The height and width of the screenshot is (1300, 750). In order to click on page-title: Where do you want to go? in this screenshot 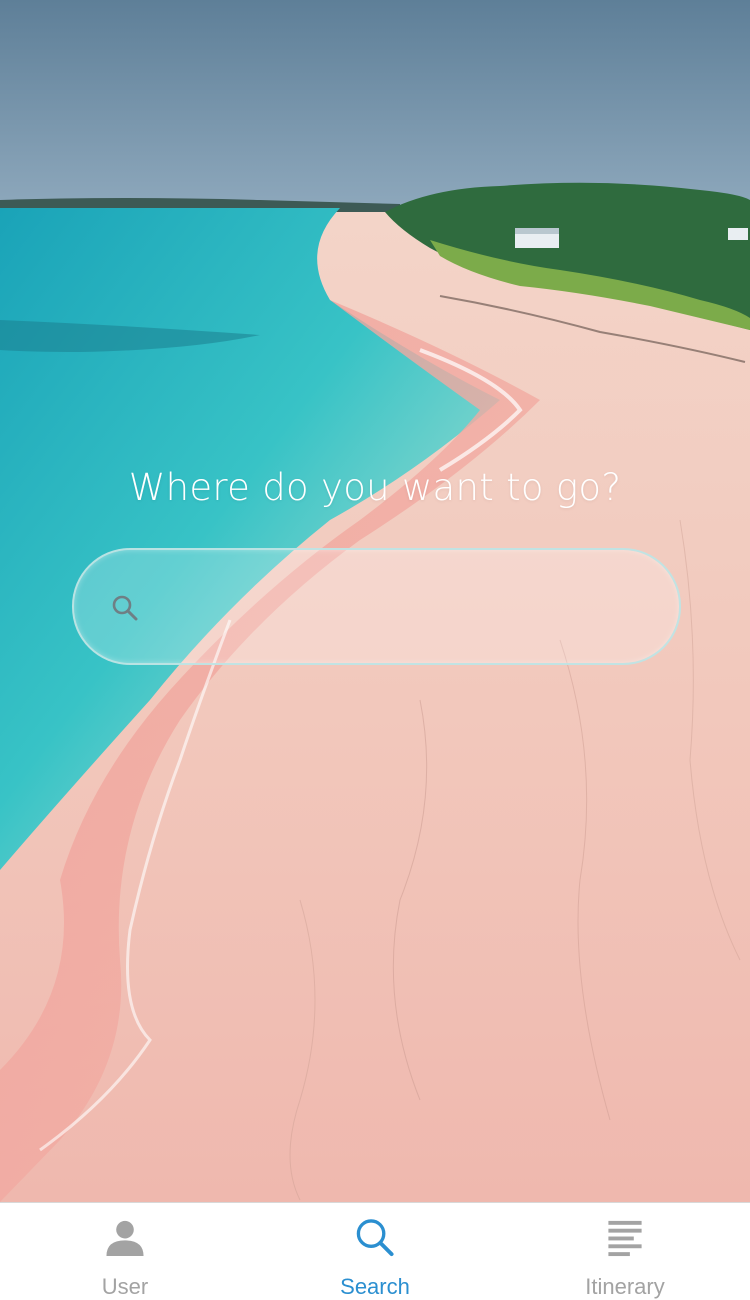, I will do `click(375, 487)`.